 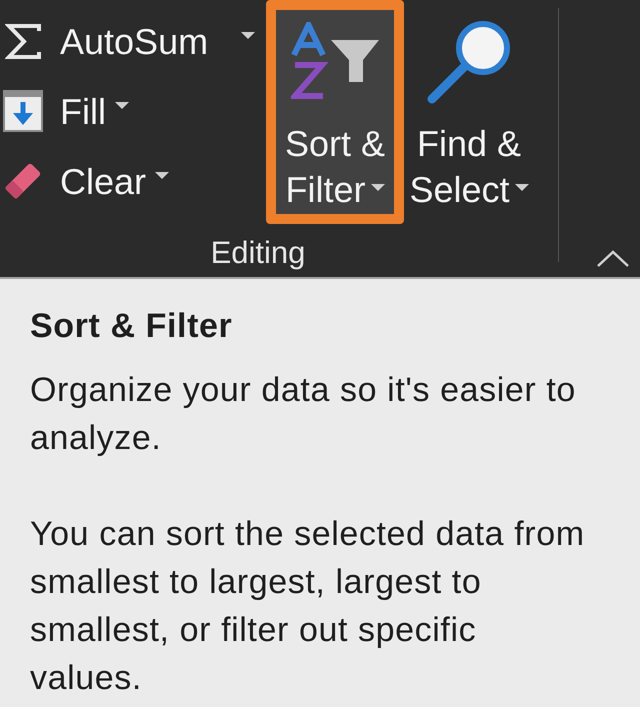 I want to click on chevron-up-icon, so click(x=613, y=259).